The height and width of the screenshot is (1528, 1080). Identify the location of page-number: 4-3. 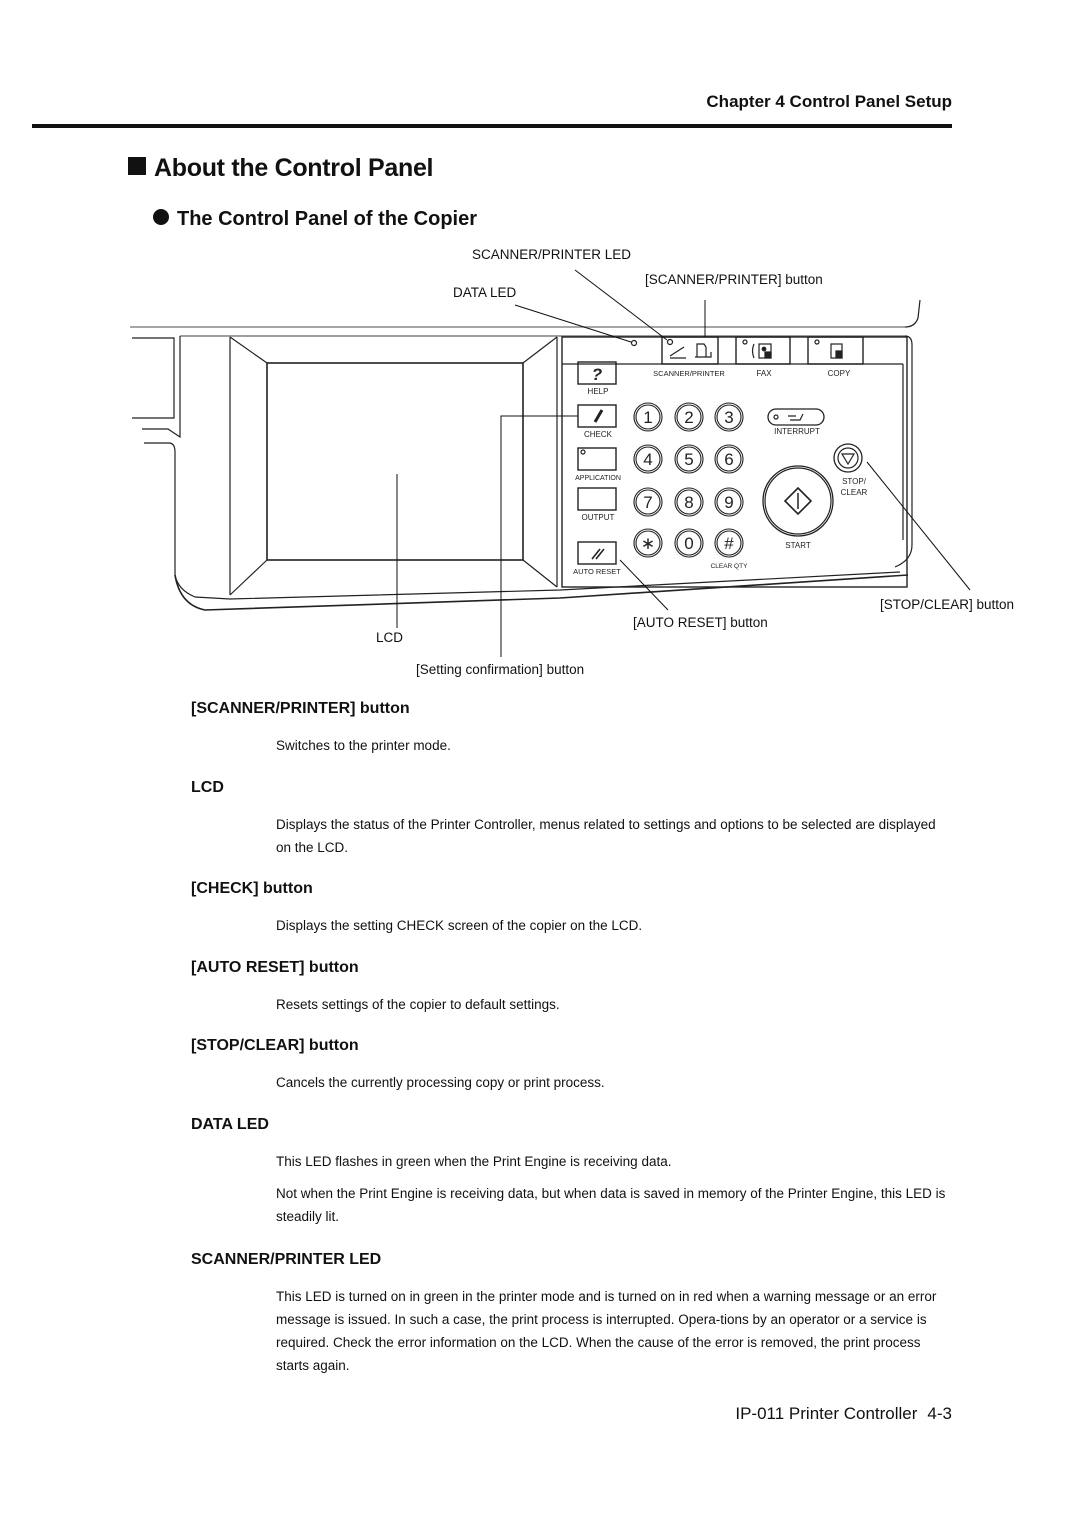
(939, 1413).